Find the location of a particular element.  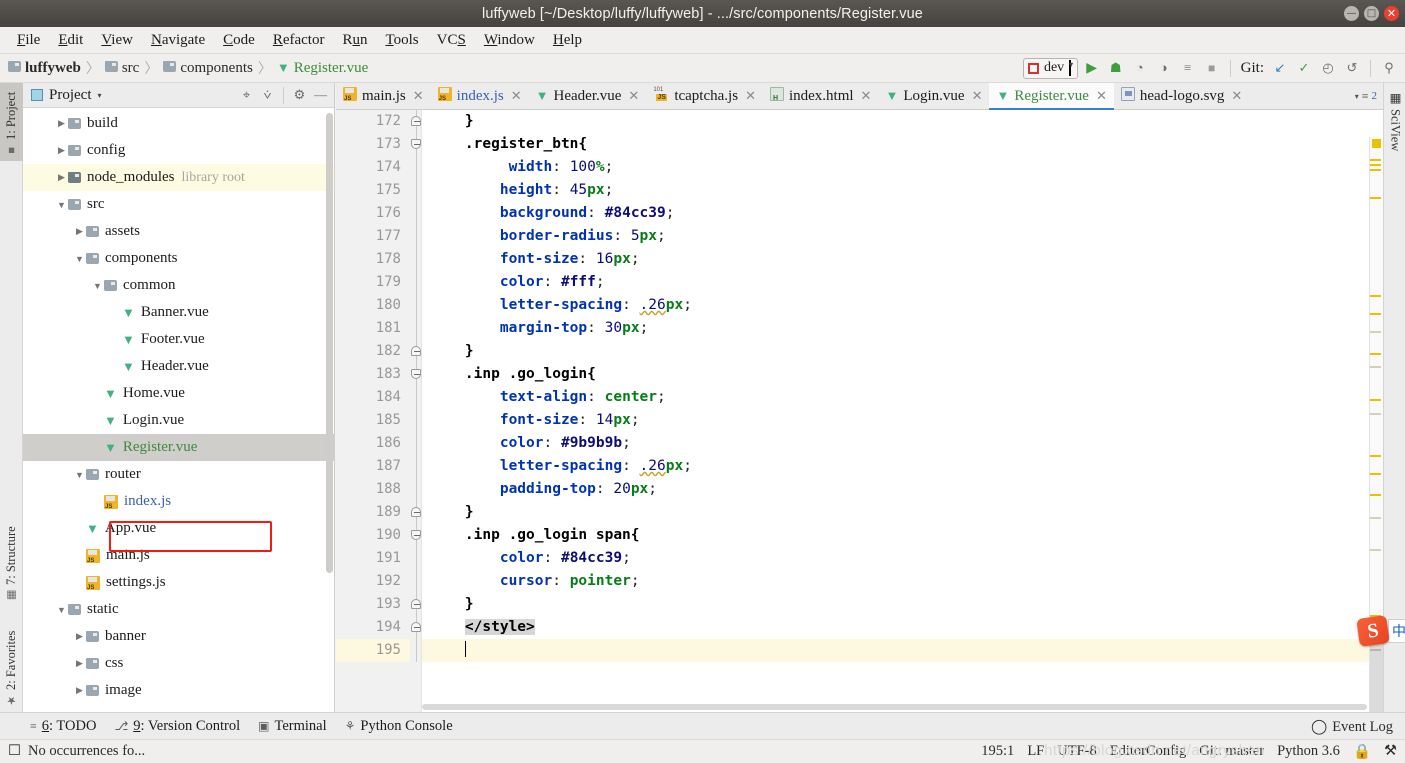

profile-icon: ◑ is located at coordinates (1164, 68).